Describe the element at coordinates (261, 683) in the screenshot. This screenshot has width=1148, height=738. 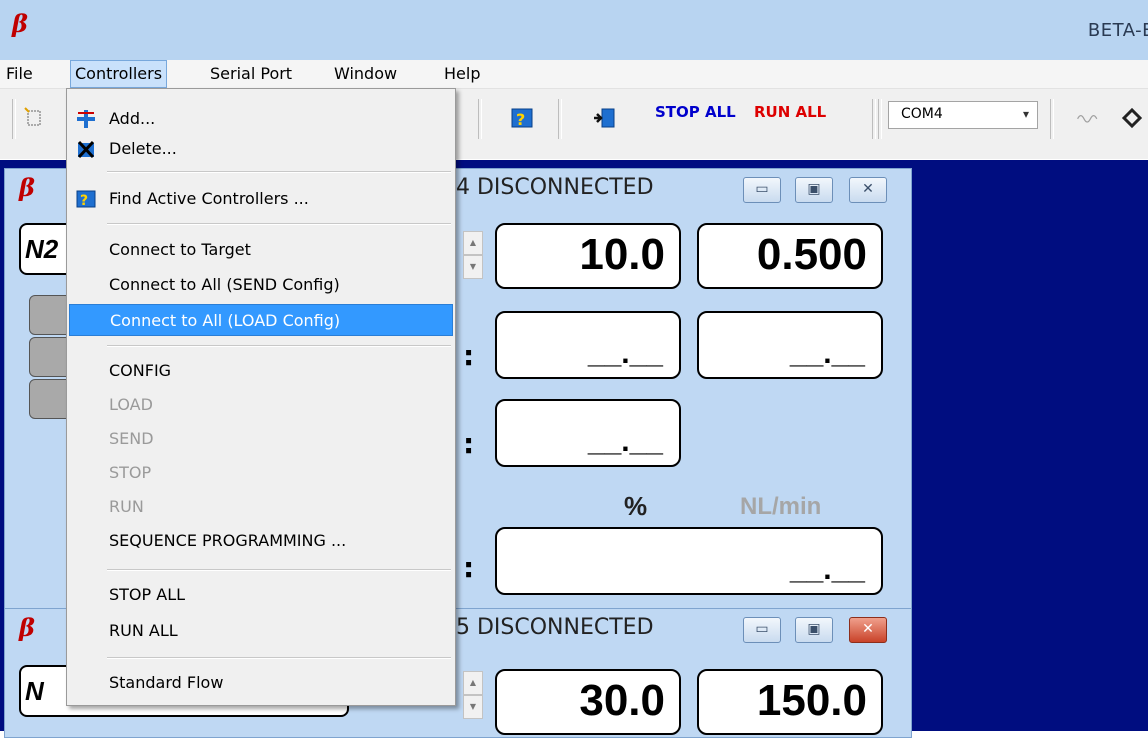
I see `menu-item-standard-flow: Standard Flow` at that location.